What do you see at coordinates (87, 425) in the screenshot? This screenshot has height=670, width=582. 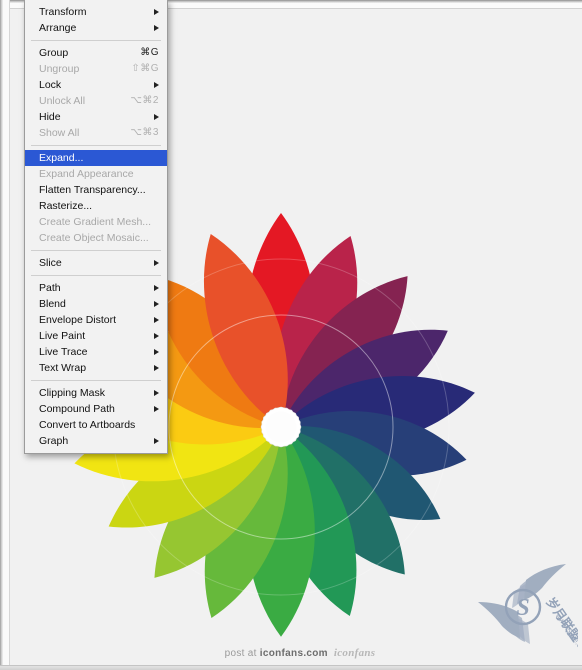 I see `menu-item-label: Convert to Artboards` at bounding box center [87, 425].